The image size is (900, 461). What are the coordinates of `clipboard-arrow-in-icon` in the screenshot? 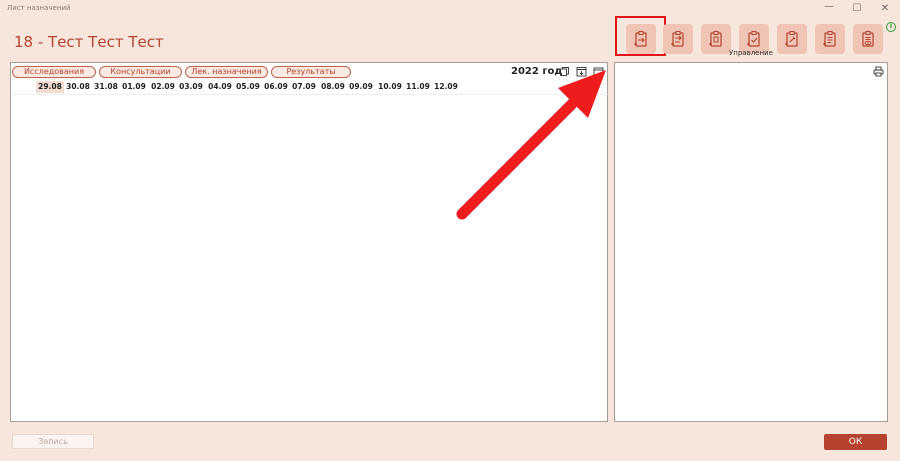 It's located at (640, 39).